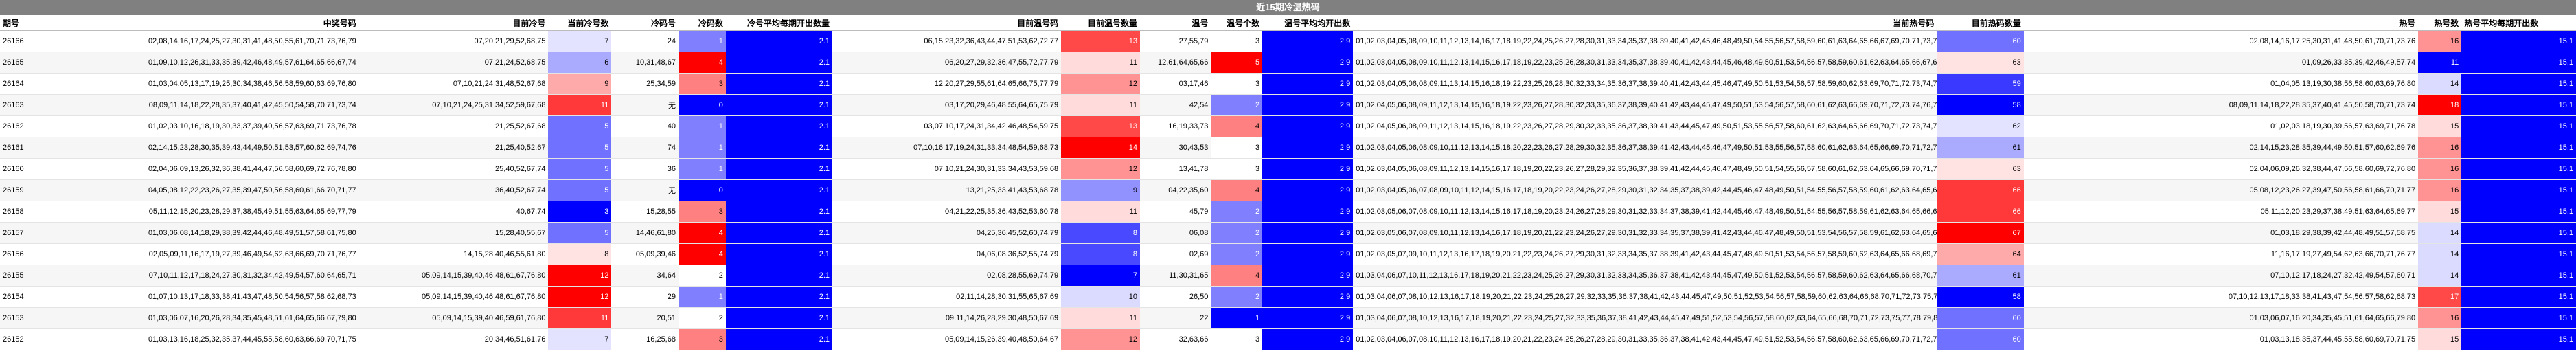 This screenshot has width=2576, height=358. I want to click on header-current-cold: 目前冷号, so click(453, 23).